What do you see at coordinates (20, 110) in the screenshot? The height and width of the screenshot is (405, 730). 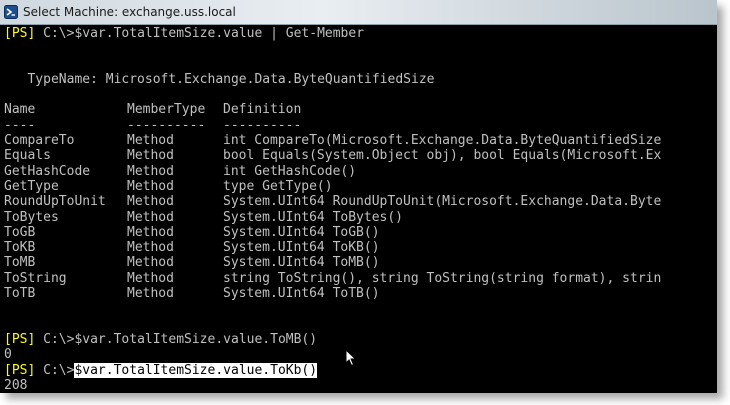 I see `header-name: Name` at bounding box center [20, 110].